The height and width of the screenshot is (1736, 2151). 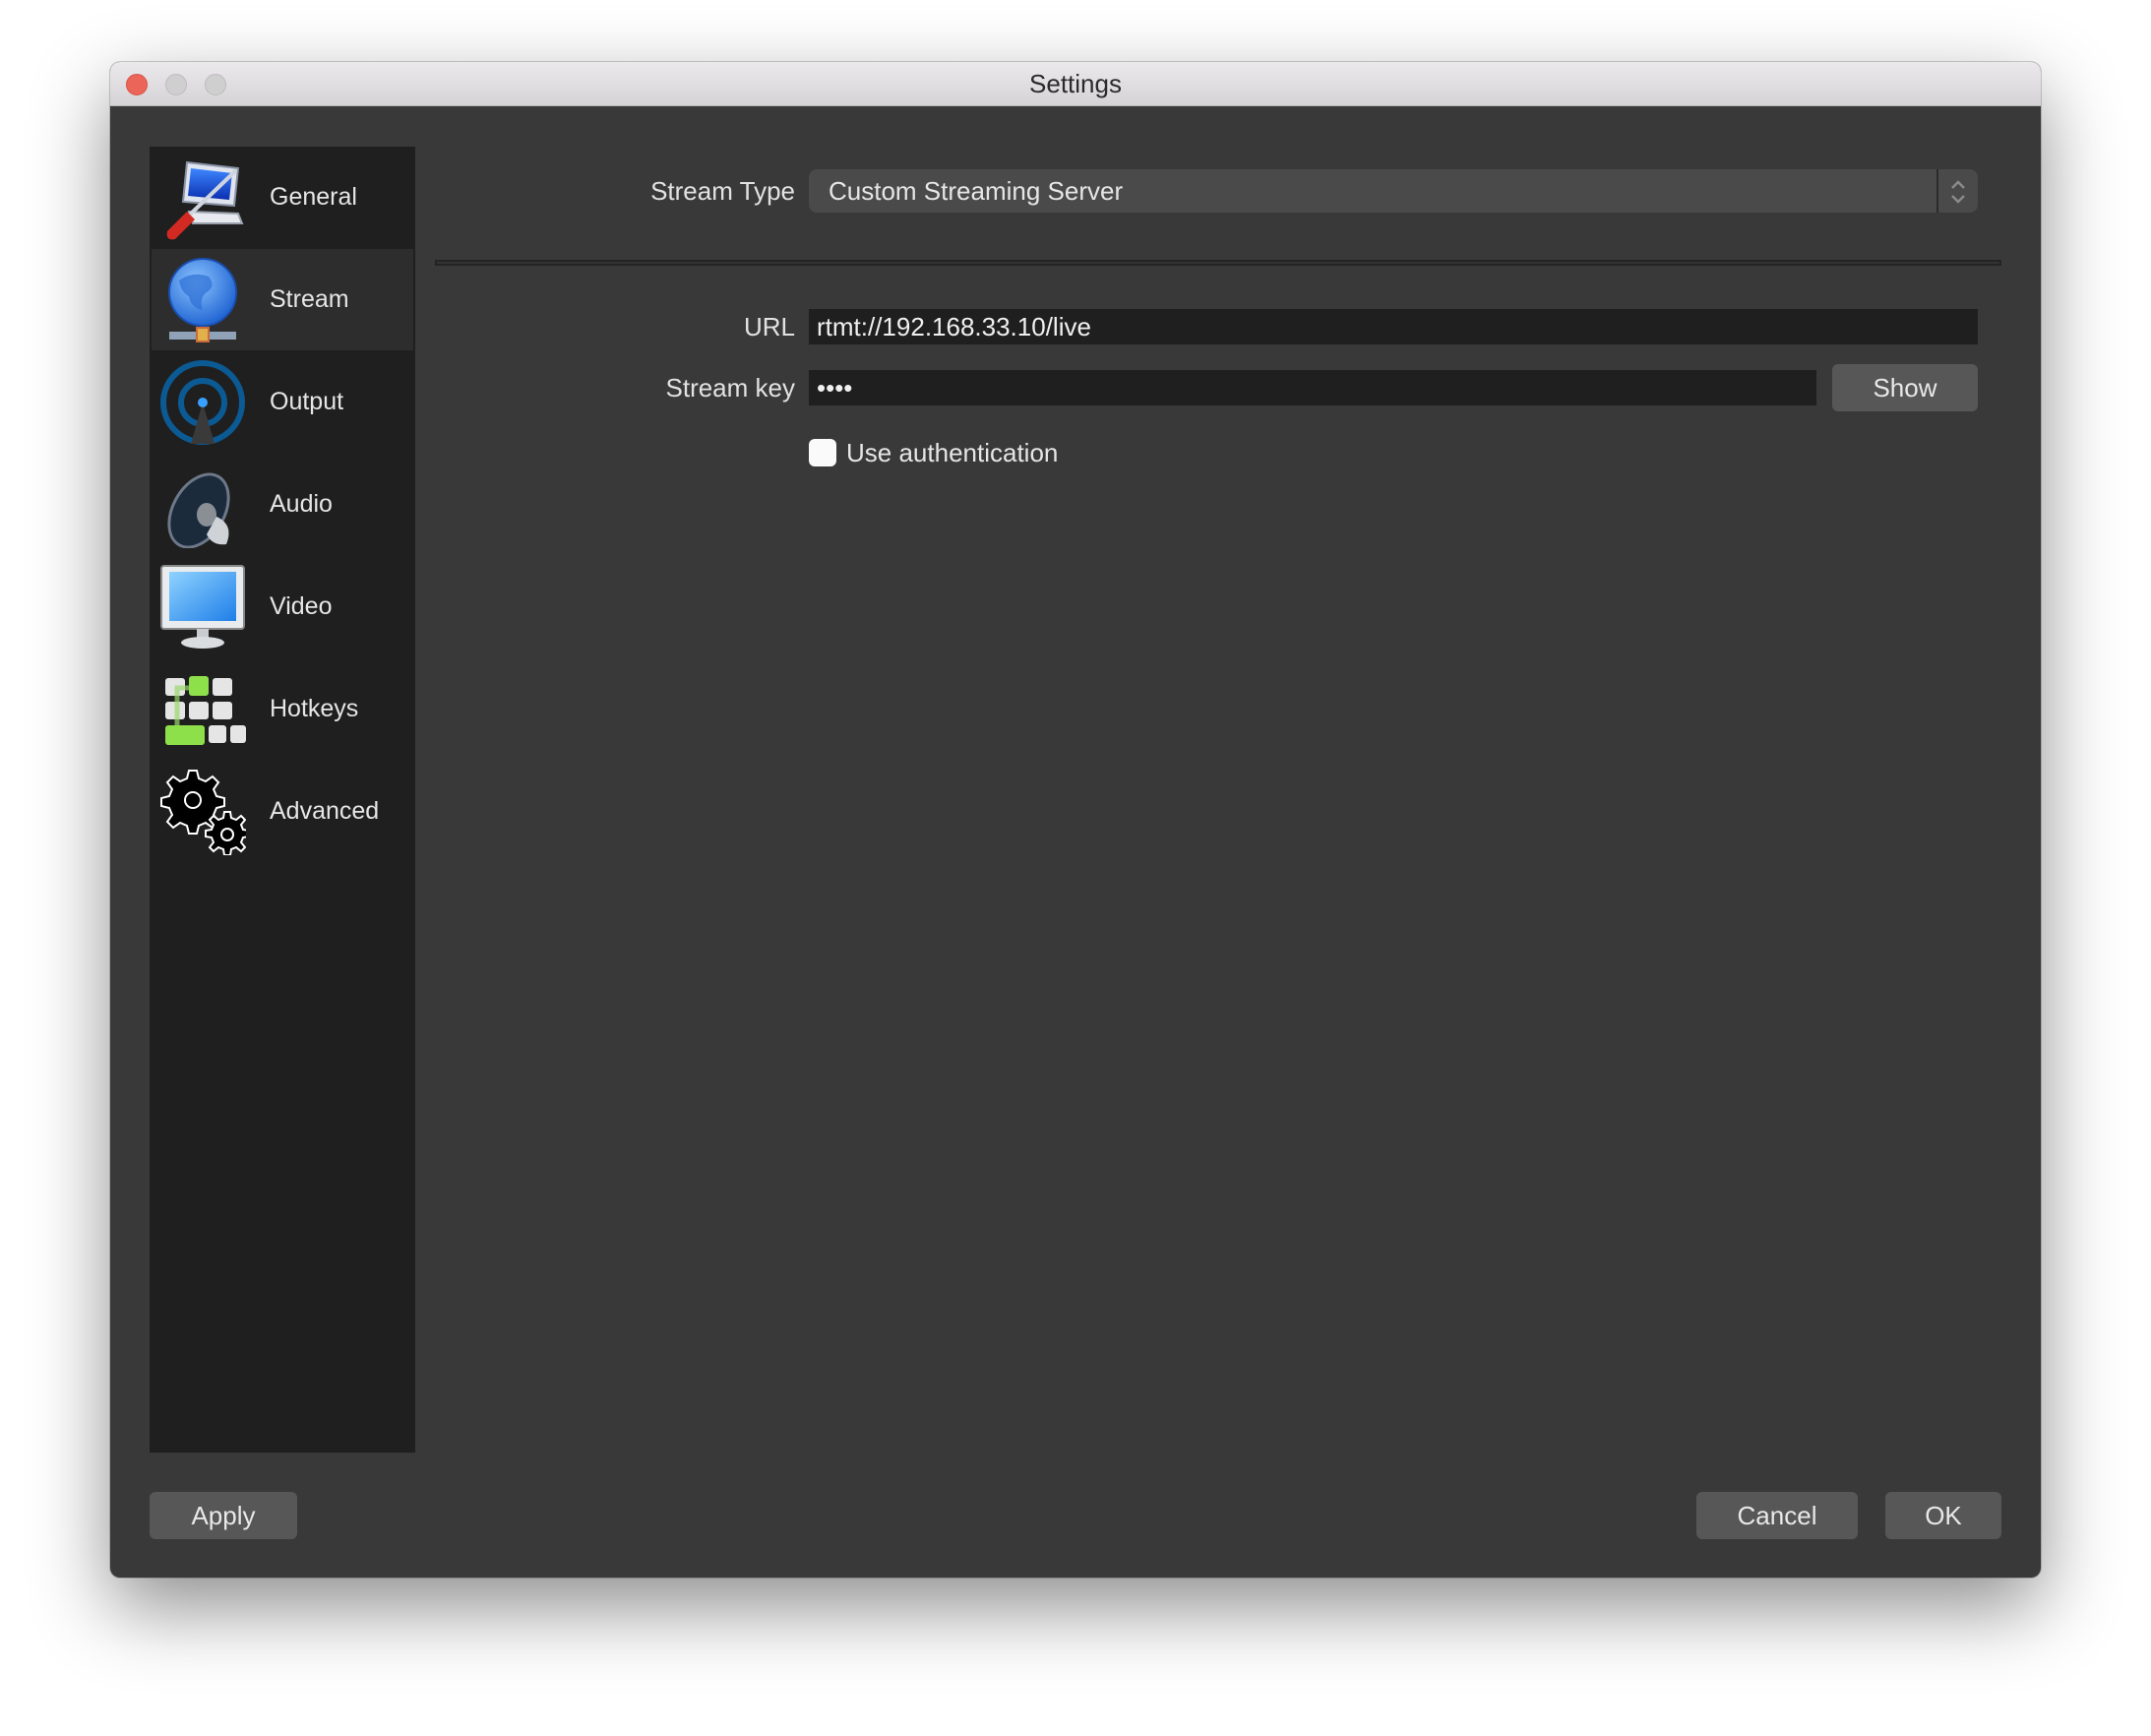 I want to click on url-label: URL, so click(x=769, y=326).